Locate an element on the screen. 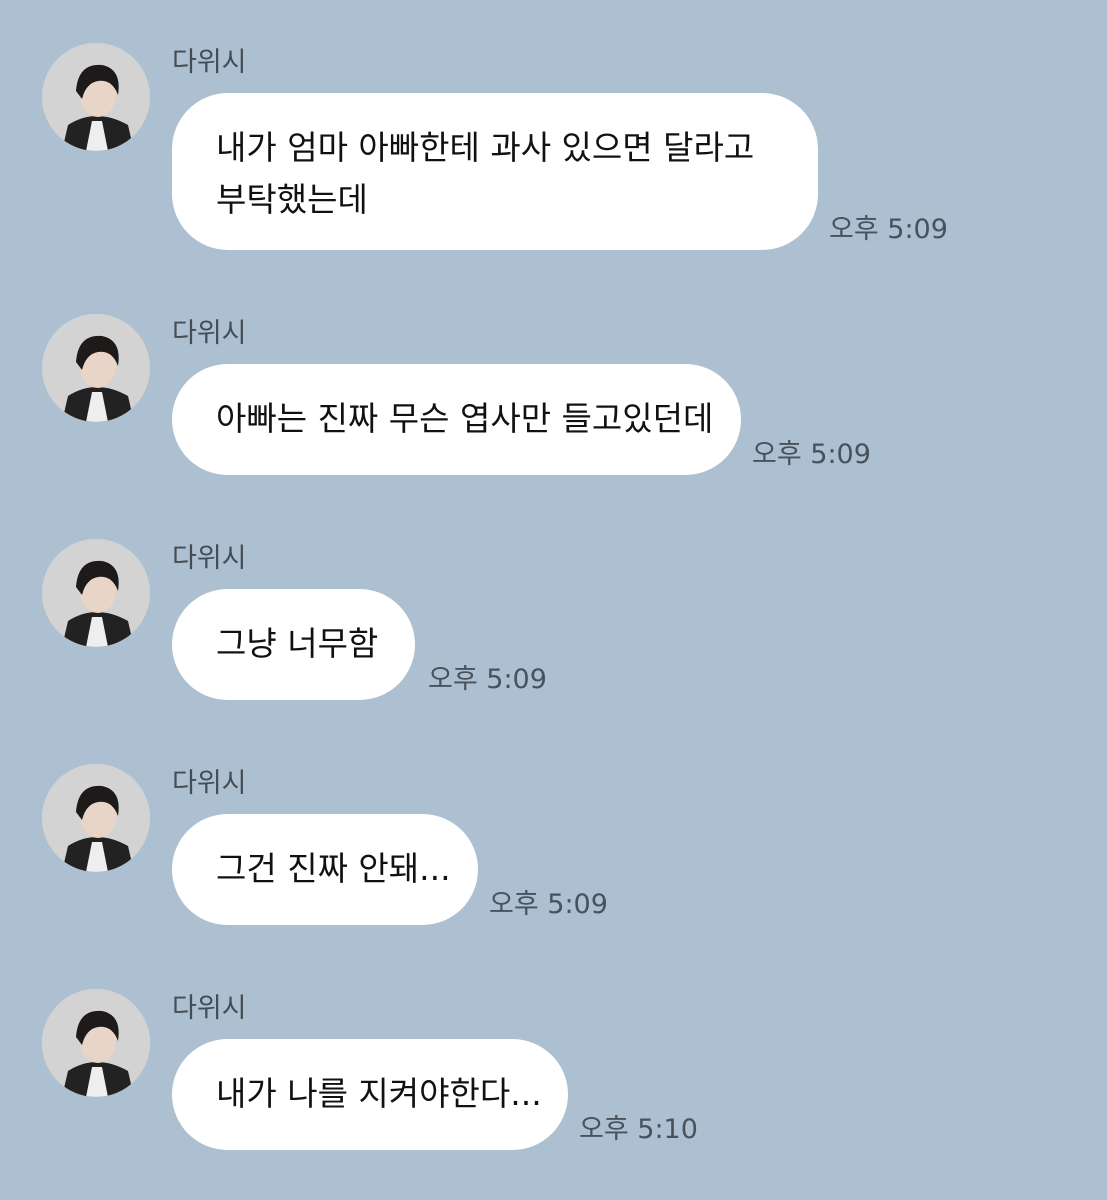  message-text: 부탁했는데 is located at coordinates (292, 199).